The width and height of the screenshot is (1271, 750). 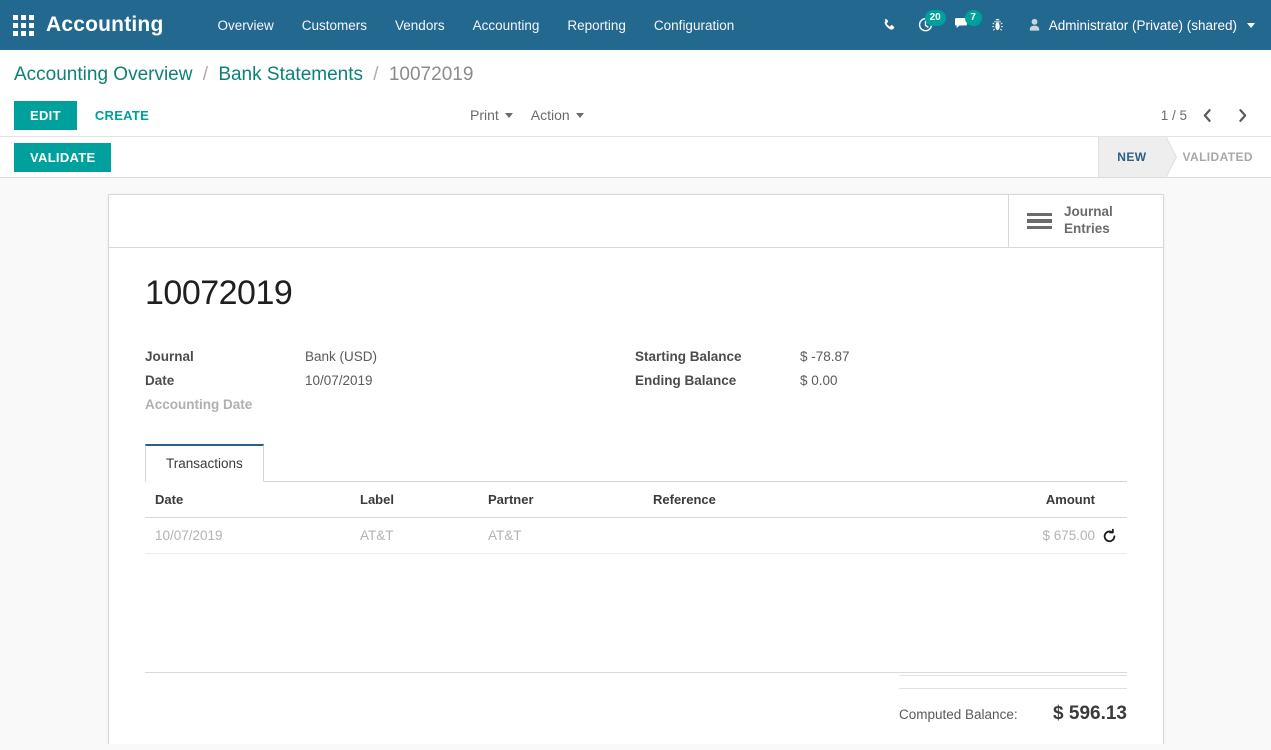 I want to click on record-pager: 1 / 5, so click(x=1209, y=115).